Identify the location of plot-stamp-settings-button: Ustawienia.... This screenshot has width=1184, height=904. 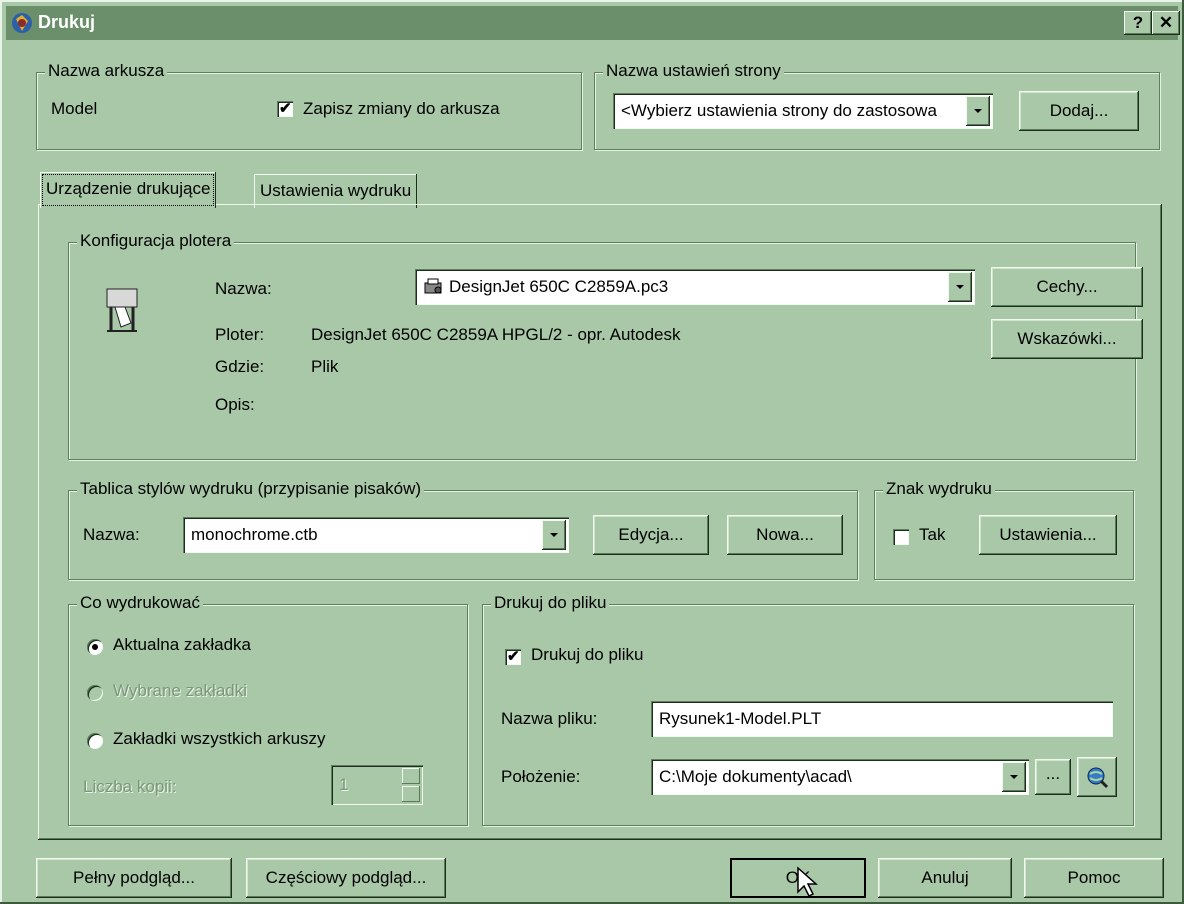
(1048, 535).